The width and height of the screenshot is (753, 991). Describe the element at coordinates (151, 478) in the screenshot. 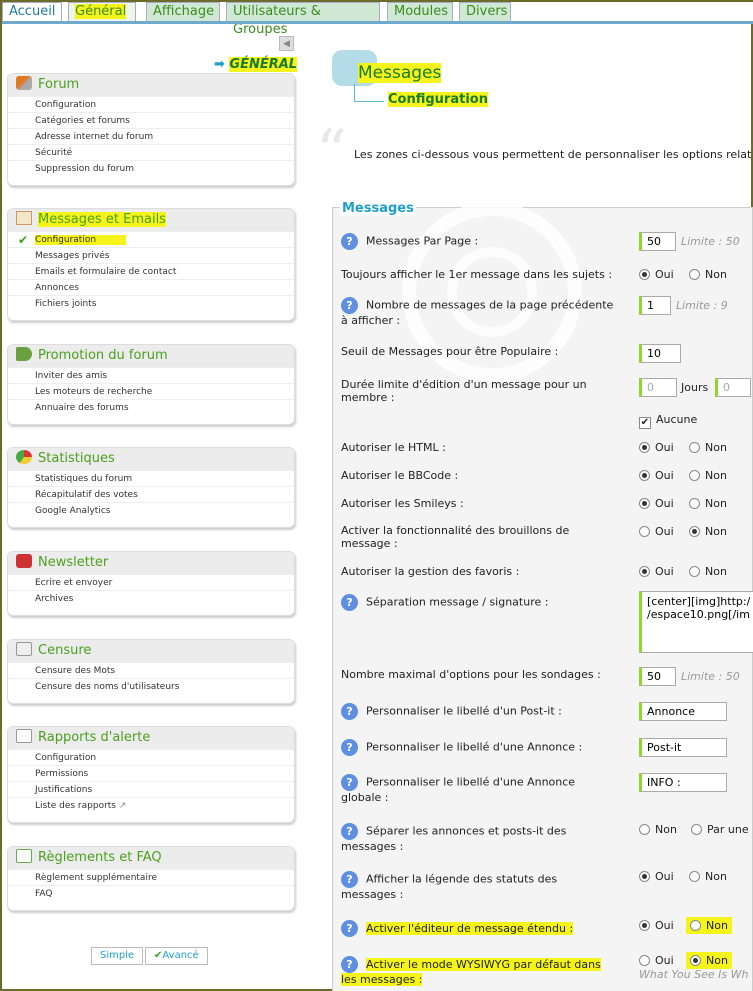

I see `sidebar-link: Statistiques du forum` at that location.